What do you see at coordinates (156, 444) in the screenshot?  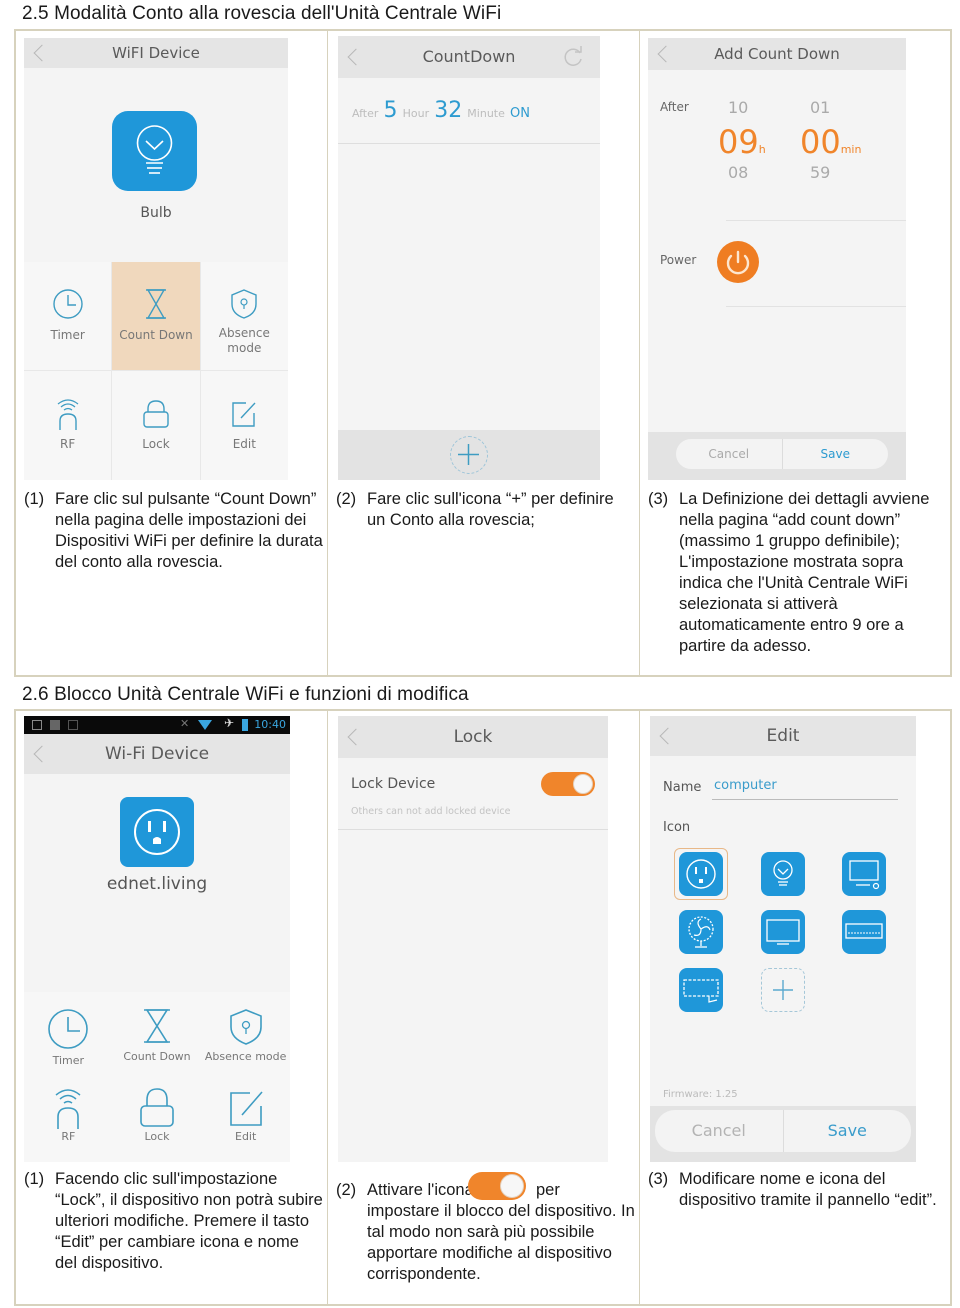 I see `function-label: Lock` at bounding box center [156, 444].